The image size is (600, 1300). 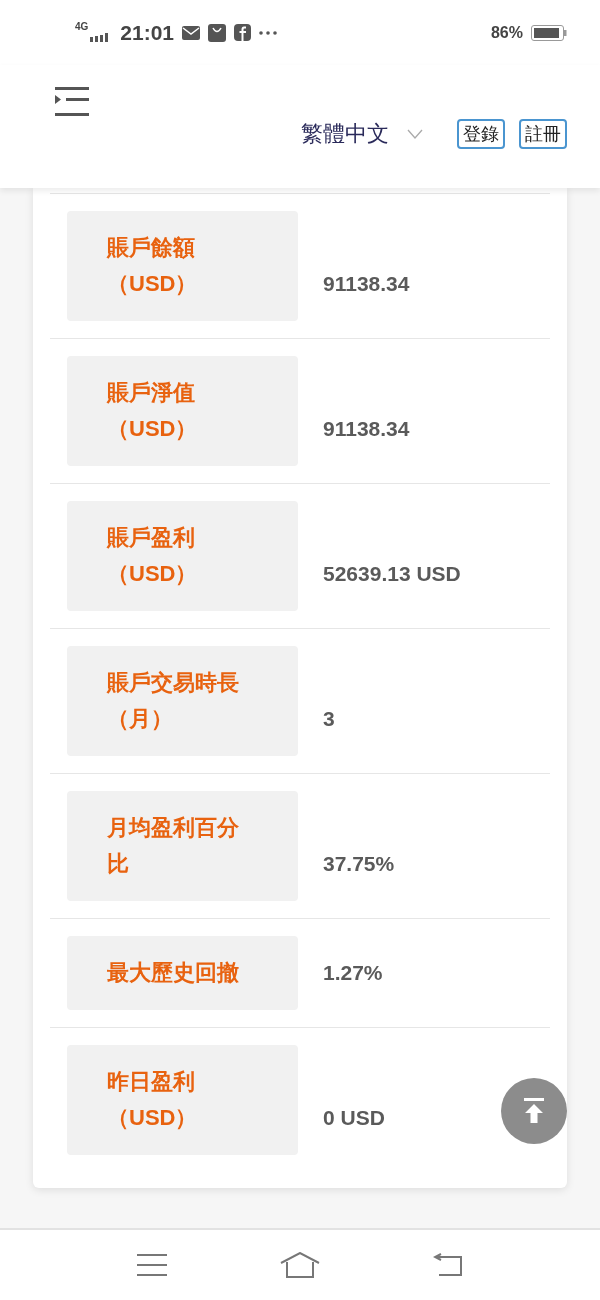 I want to click on more-icon, so click(x=268, y=32).